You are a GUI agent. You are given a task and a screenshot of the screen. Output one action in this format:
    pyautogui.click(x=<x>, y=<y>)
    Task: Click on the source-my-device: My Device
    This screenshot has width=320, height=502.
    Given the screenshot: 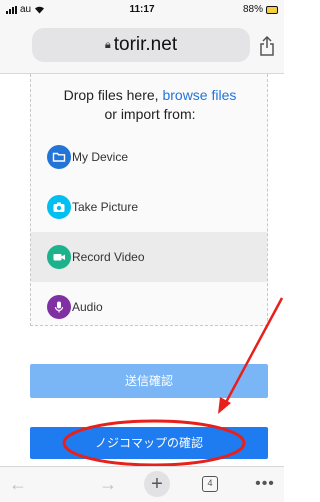 What is the action you would take?
    pyautogui.click(x=149, y=157)
    